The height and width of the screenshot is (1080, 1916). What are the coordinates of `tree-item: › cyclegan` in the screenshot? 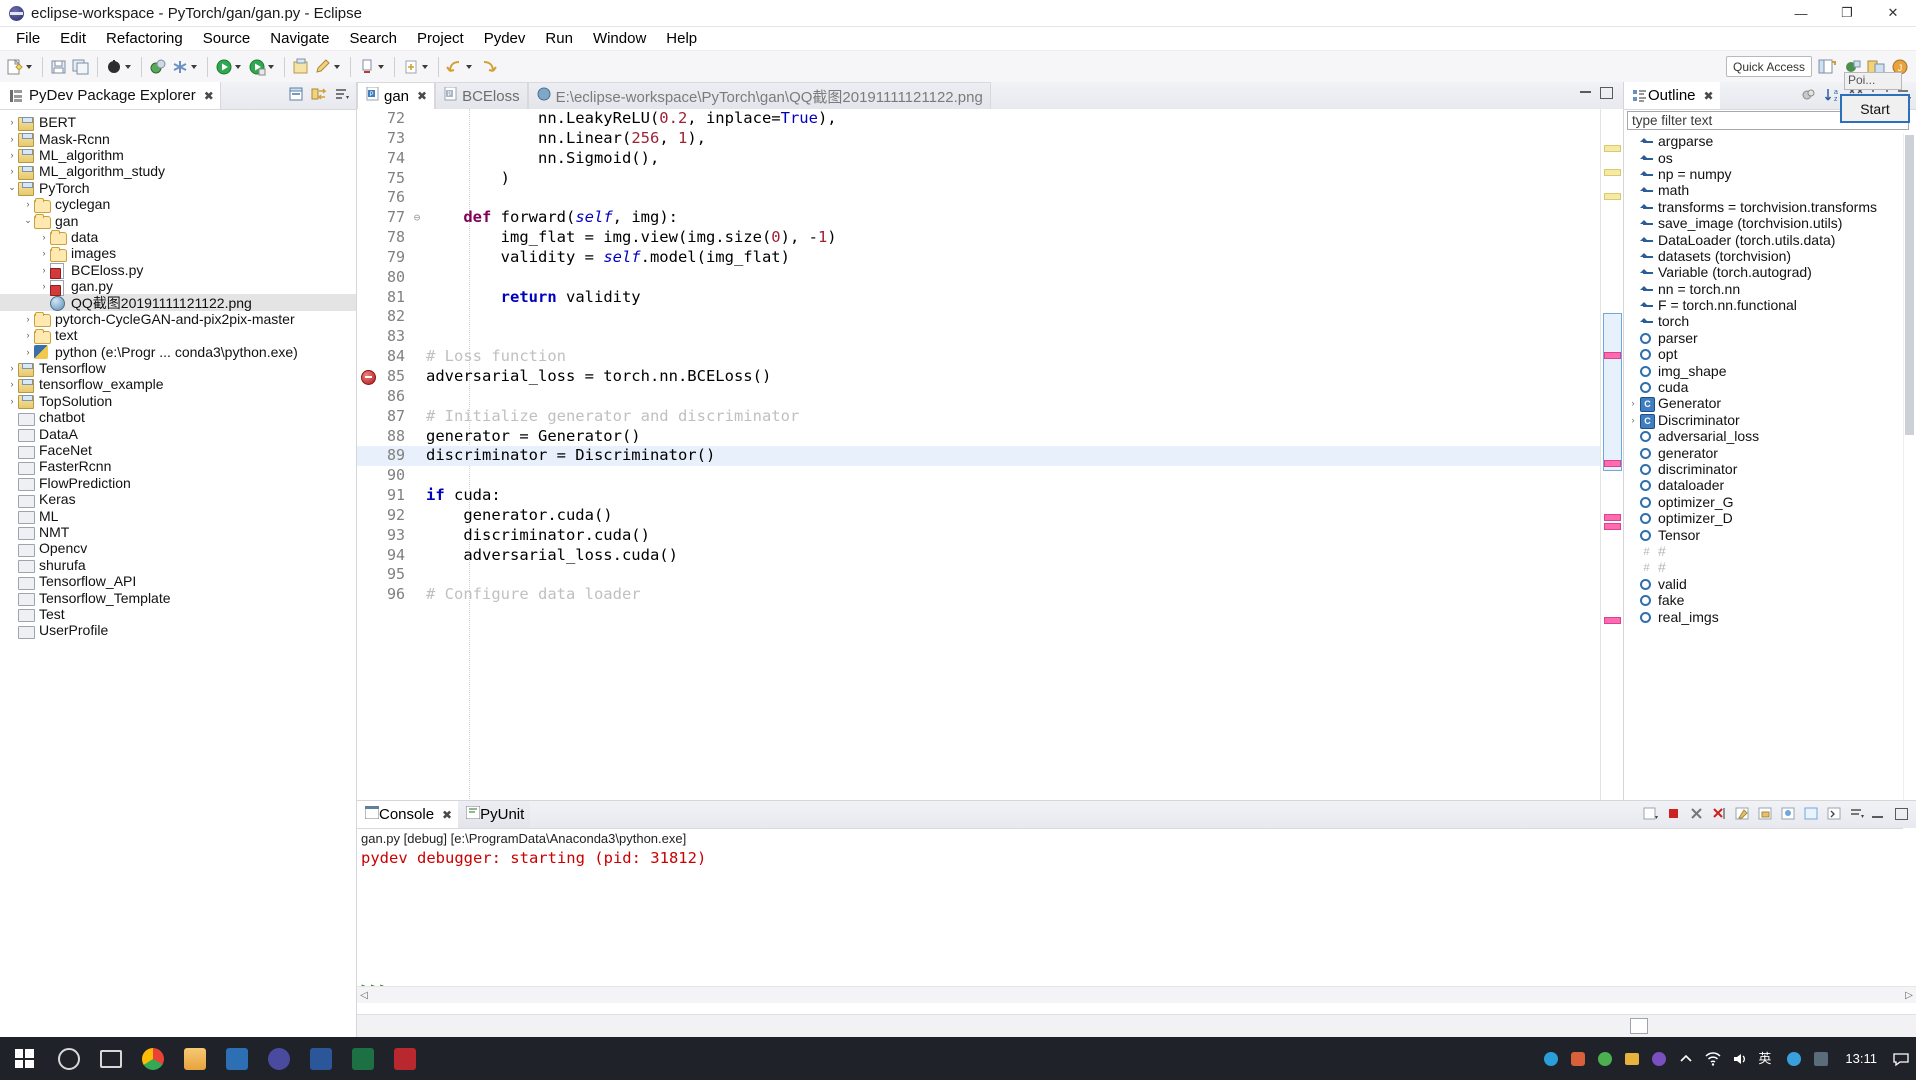 It's located at (178, 204).